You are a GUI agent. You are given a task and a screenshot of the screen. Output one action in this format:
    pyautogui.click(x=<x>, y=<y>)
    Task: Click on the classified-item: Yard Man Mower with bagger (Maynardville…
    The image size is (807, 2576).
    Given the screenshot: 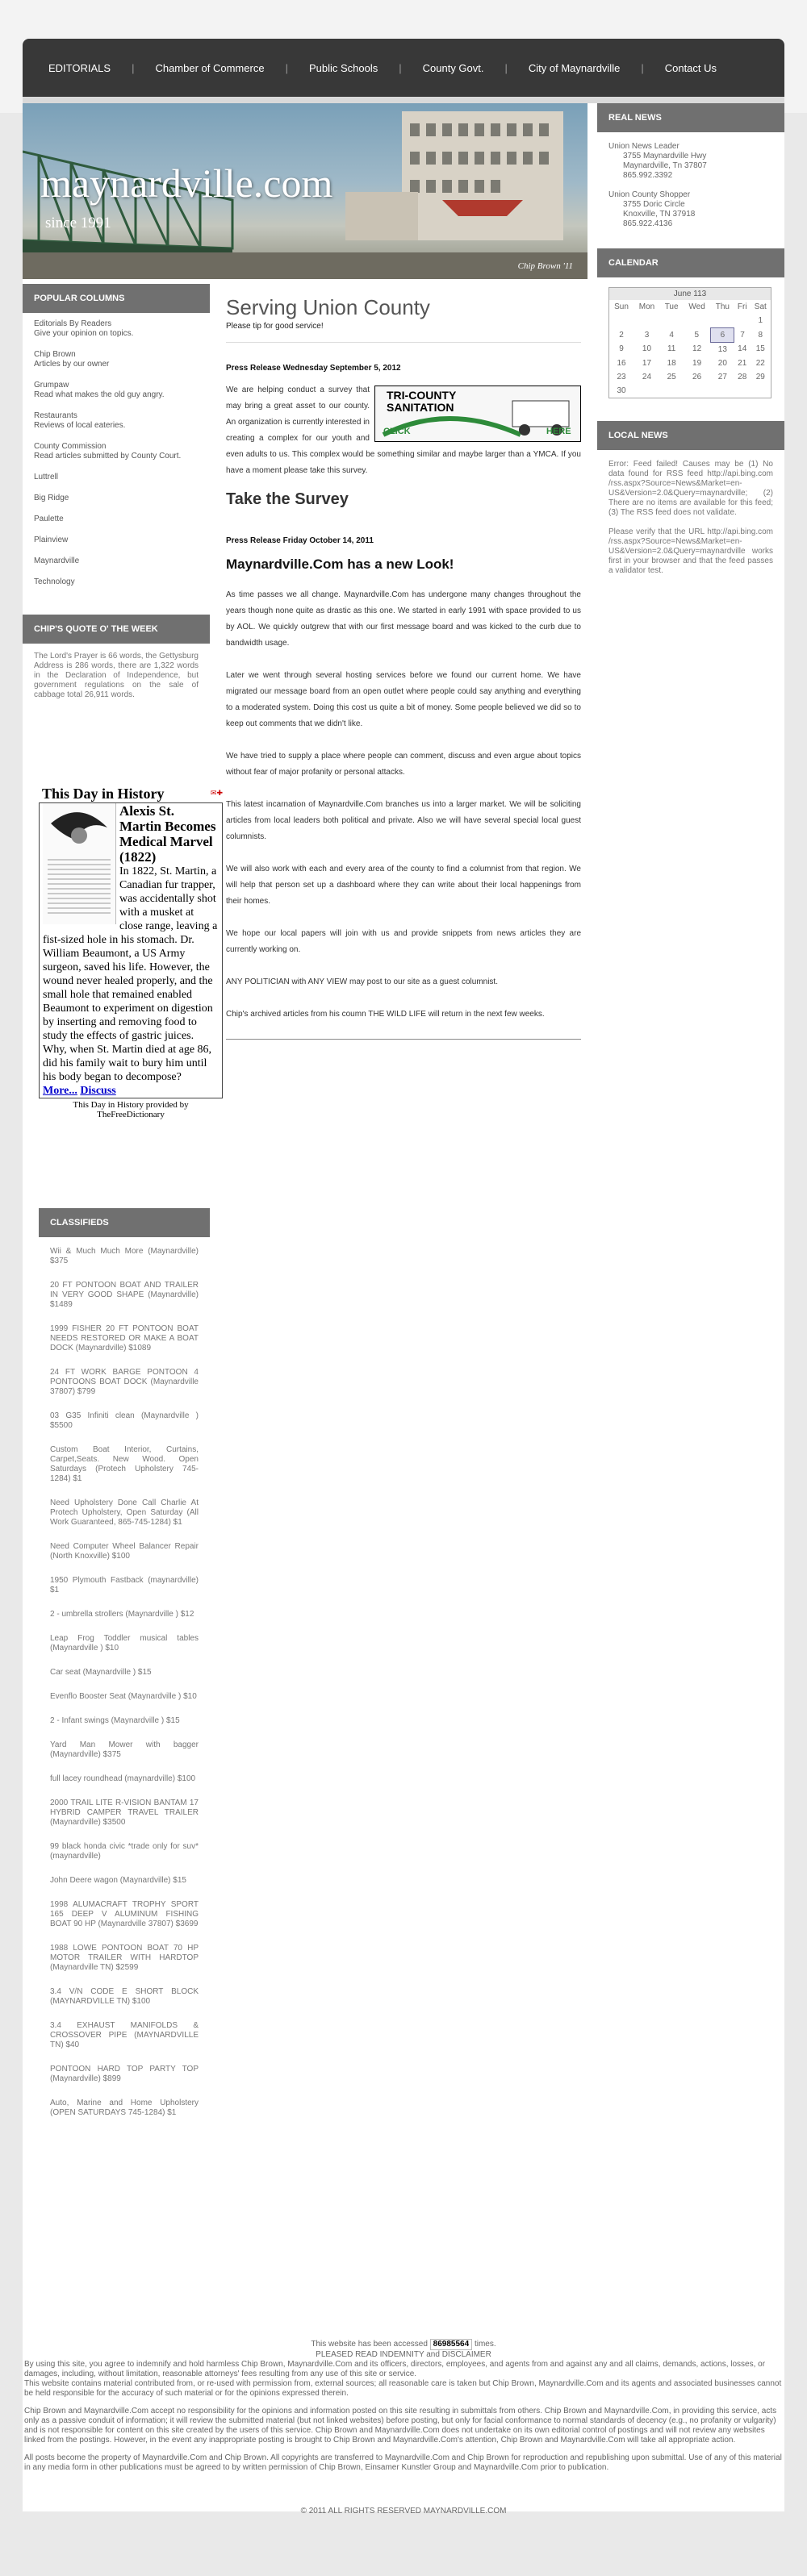 What is the action you would take?
    pyautogui.click(x=124, y=1750)
    